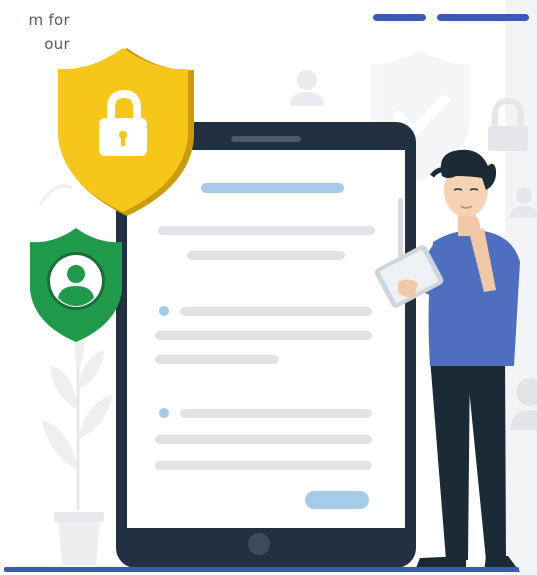 The width and height of the screenshot is (537, 575). I want to click on user-shield-icon, so click(76, 285).